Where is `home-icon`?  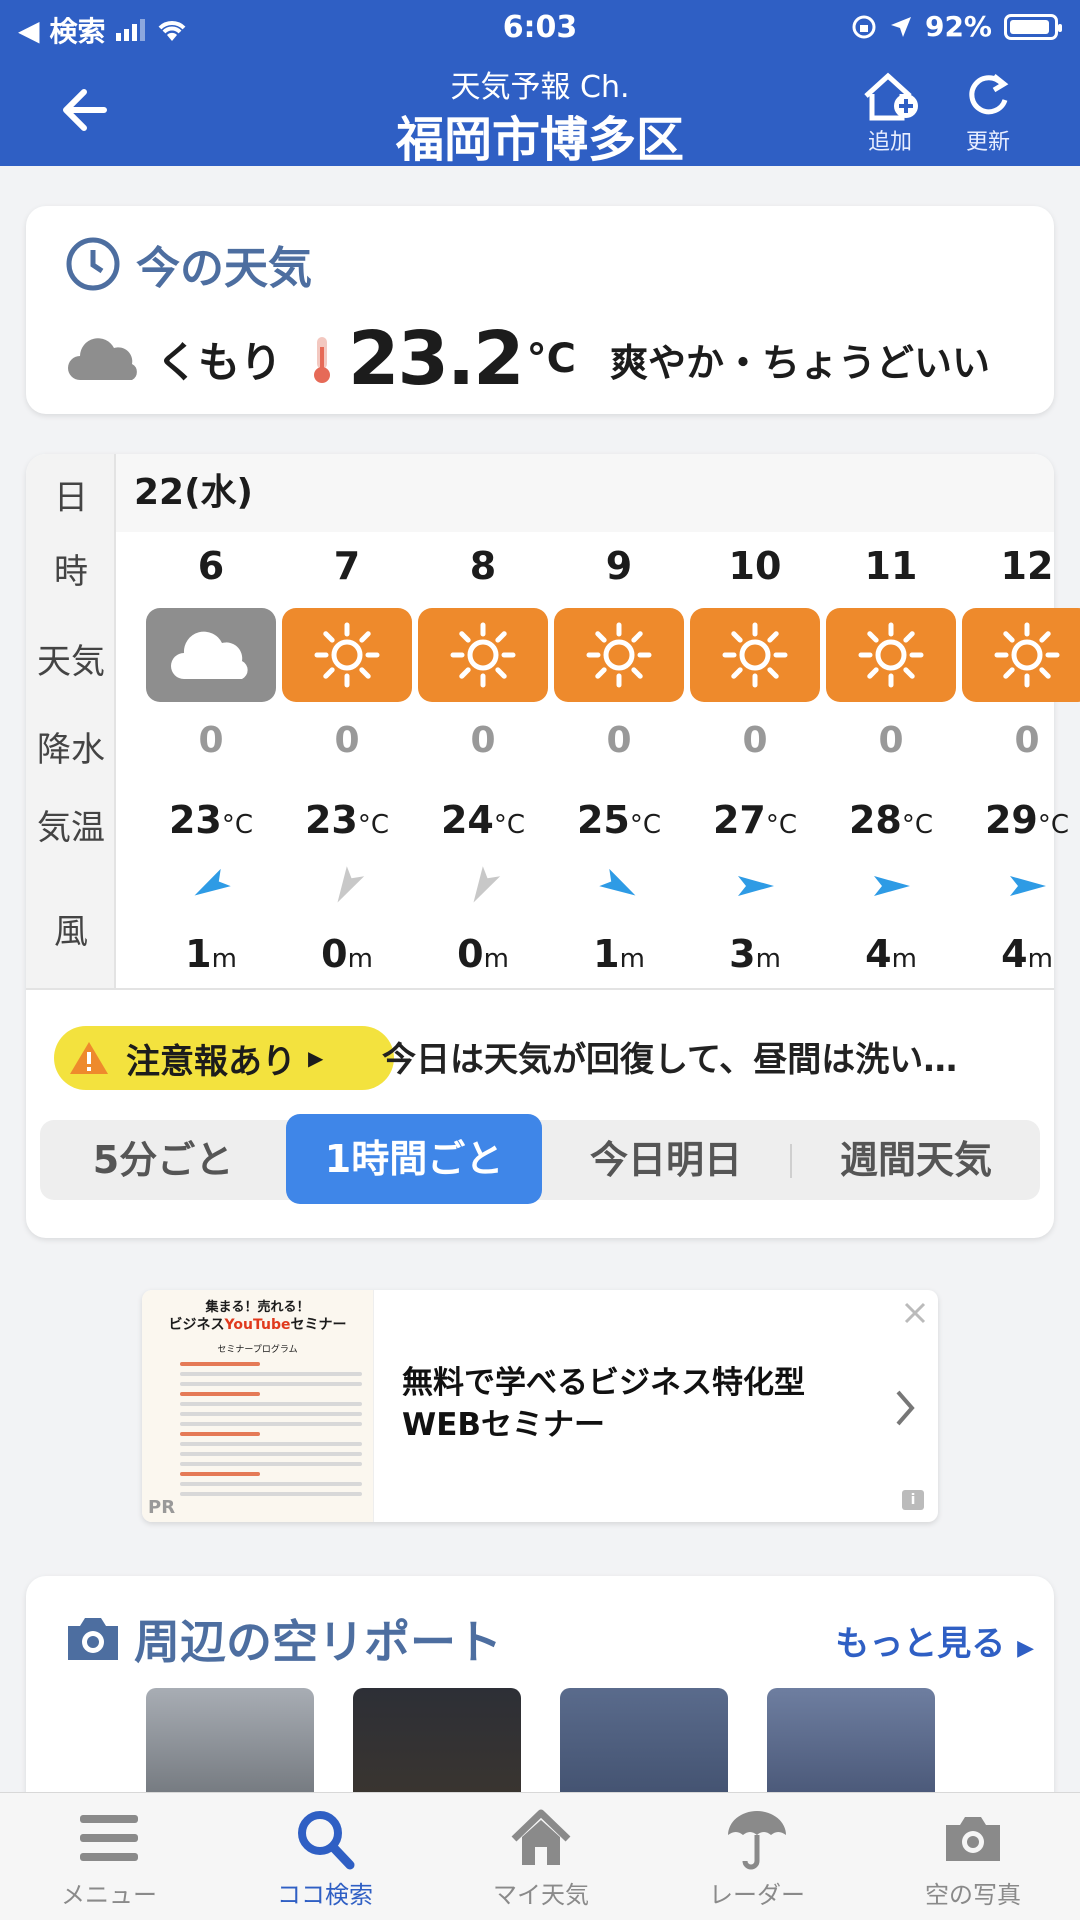 home-icon is located at coordinates (541, 1837).